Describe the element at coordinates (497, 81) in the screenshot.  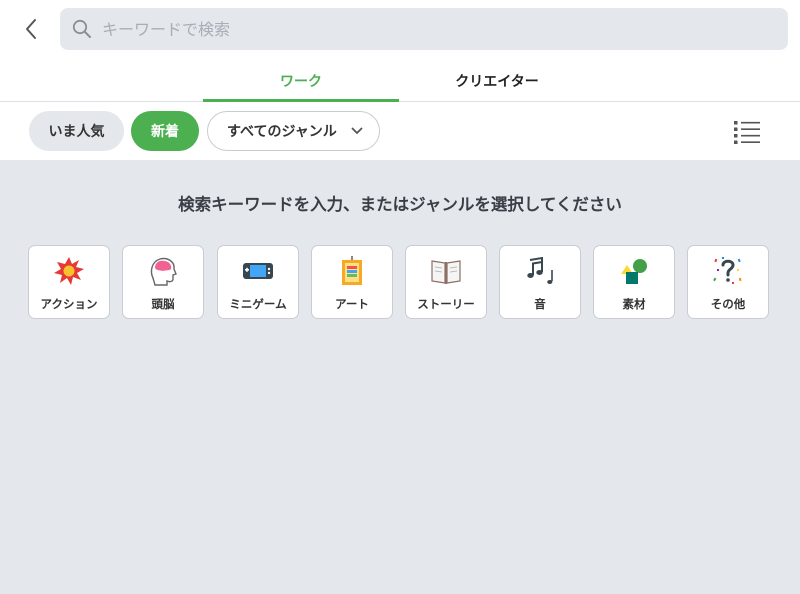
I see `tab-creator: クリエイター` at that location.